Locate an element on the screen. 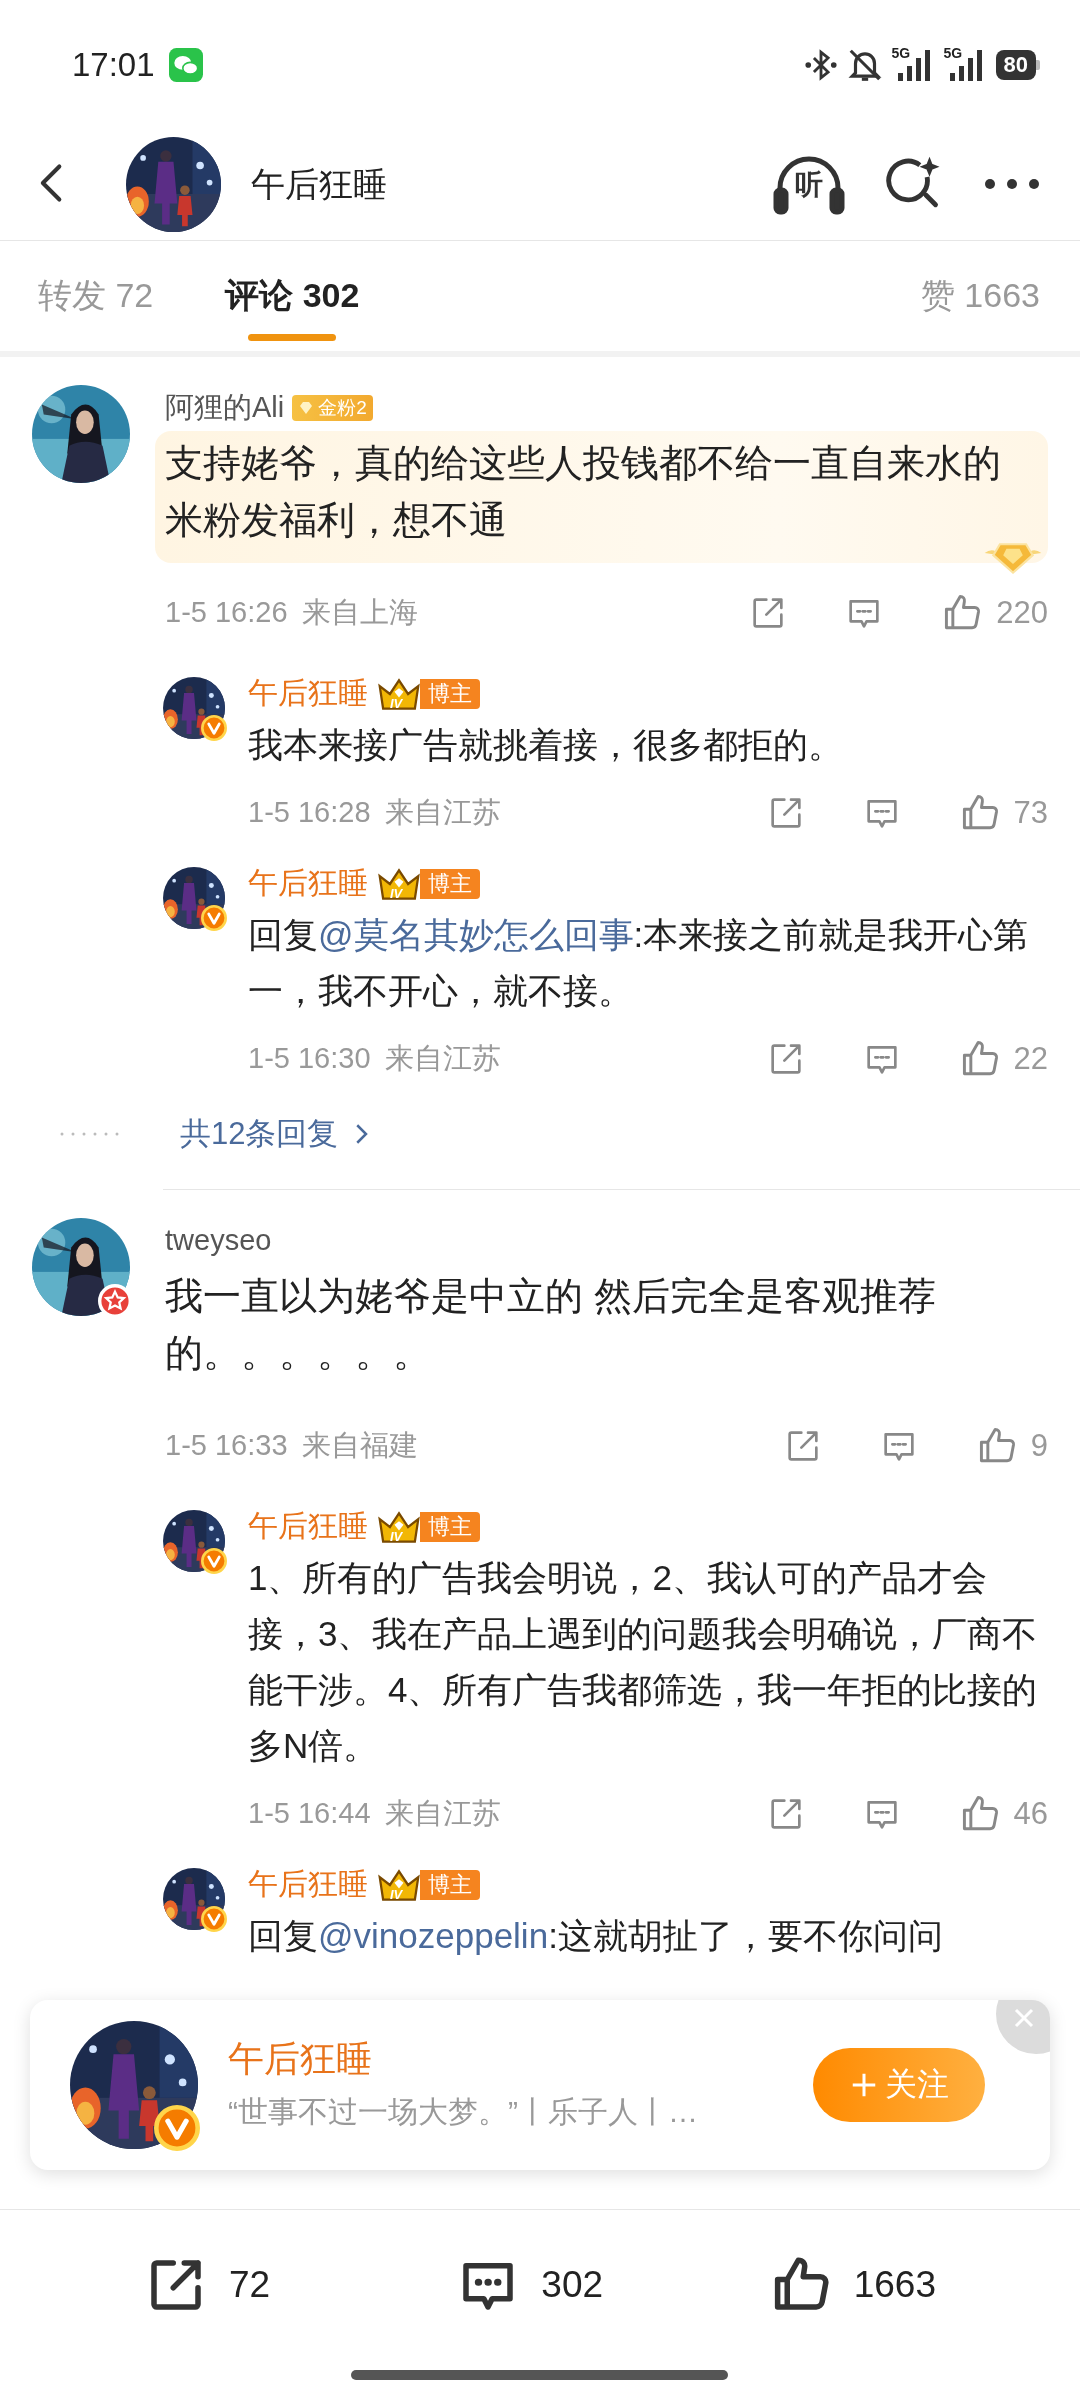  battery-indicator: 80 is located at coordinates (1017, 64).